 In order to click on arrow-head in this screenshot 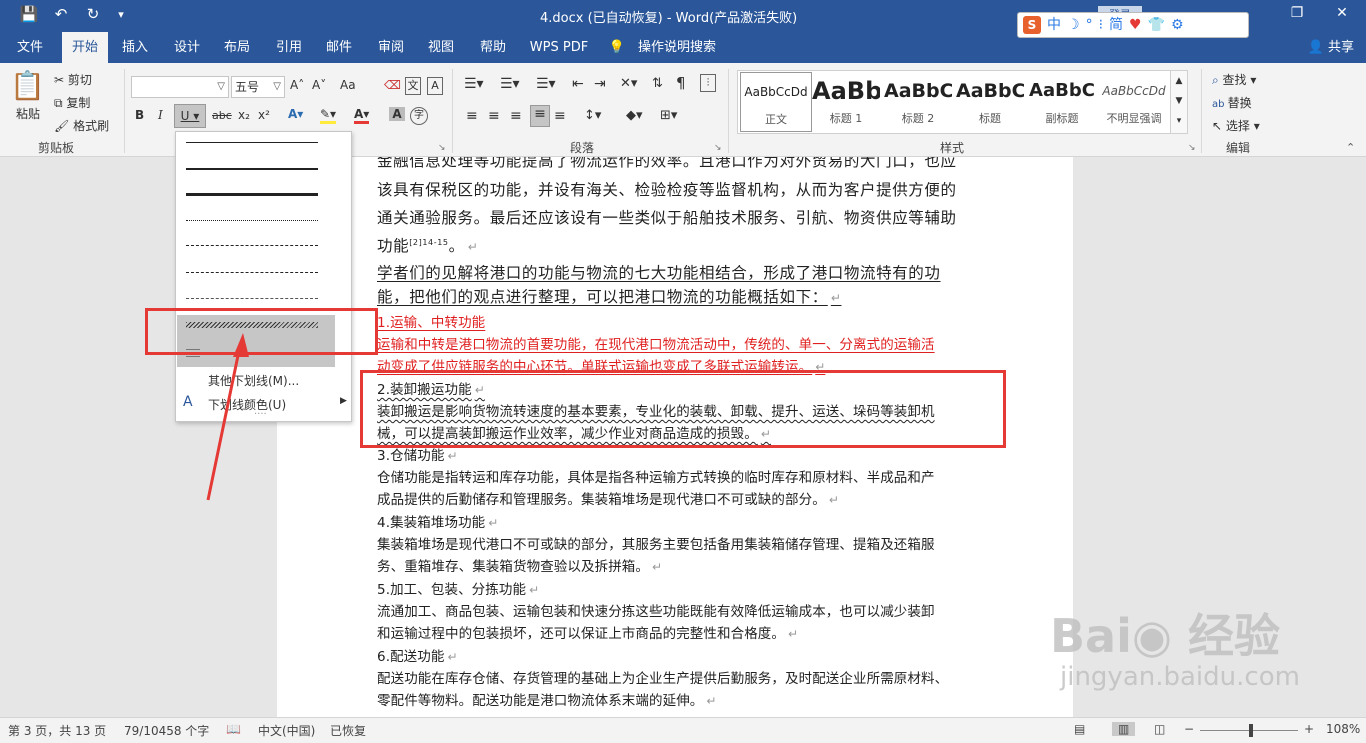, I will do `click(241, 345)`.